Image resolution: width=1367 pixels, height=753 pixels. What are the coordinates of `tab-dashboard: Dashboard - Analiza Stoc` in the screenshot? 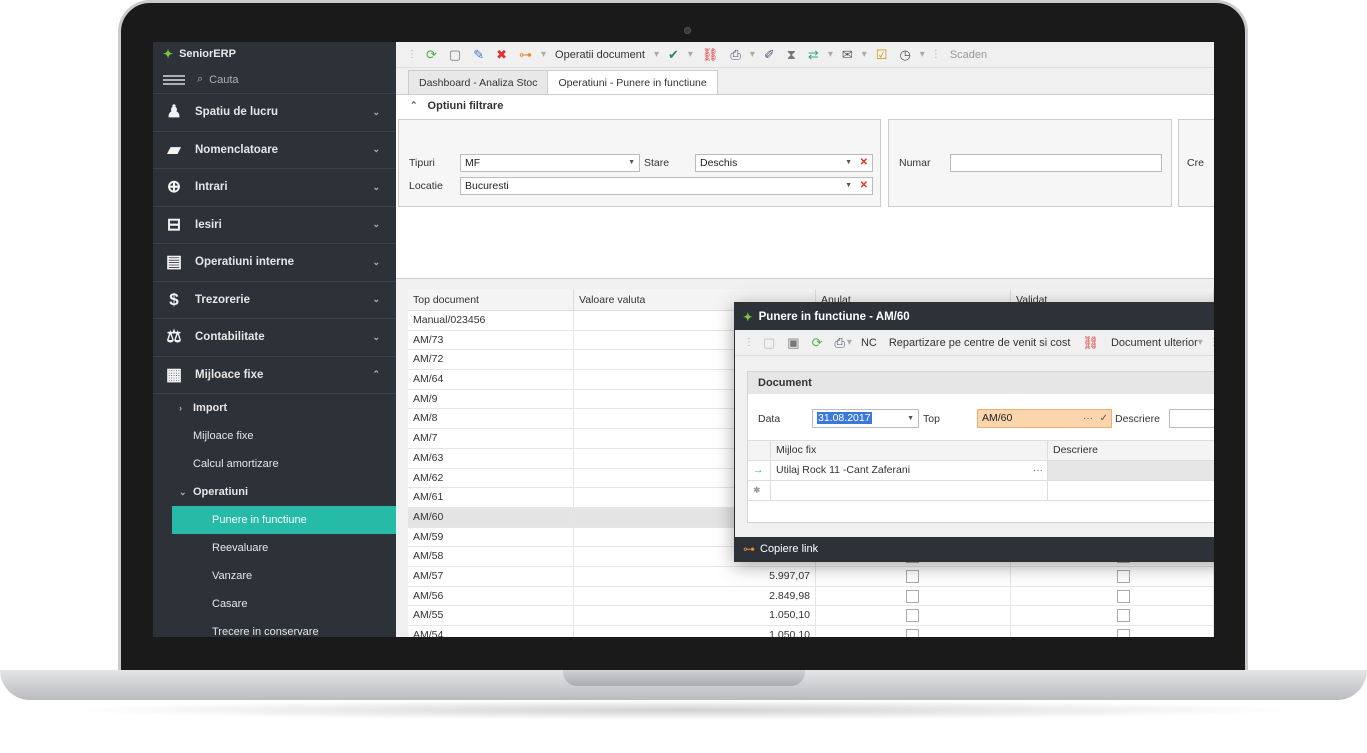 It's located at (478, 82).